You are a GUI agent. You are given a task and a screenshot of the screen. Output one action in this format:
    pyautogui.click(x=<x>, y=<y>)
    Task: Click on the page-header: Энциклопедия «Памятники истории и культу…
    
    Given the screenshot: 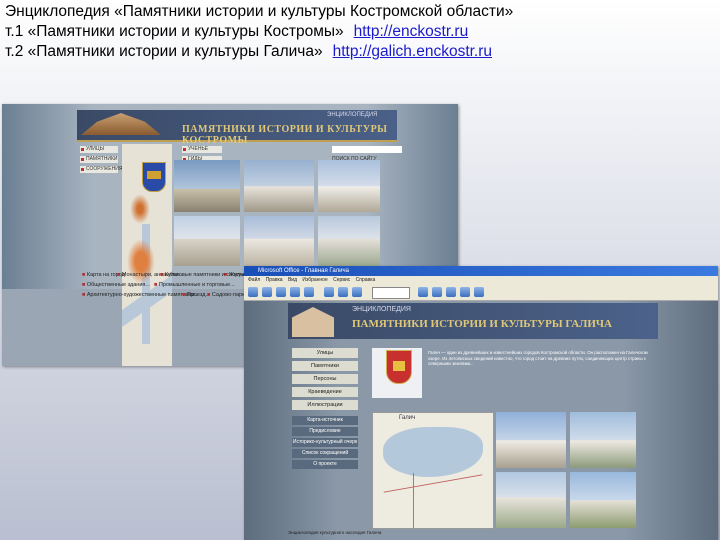 What is the action you would take?
    pyautogui.click(x=259, y=32)
    